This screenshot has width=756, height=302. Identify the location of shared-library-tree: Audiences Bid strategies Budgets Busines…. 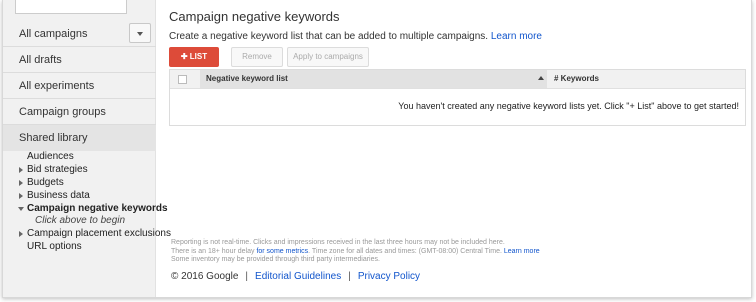
(87, 201).